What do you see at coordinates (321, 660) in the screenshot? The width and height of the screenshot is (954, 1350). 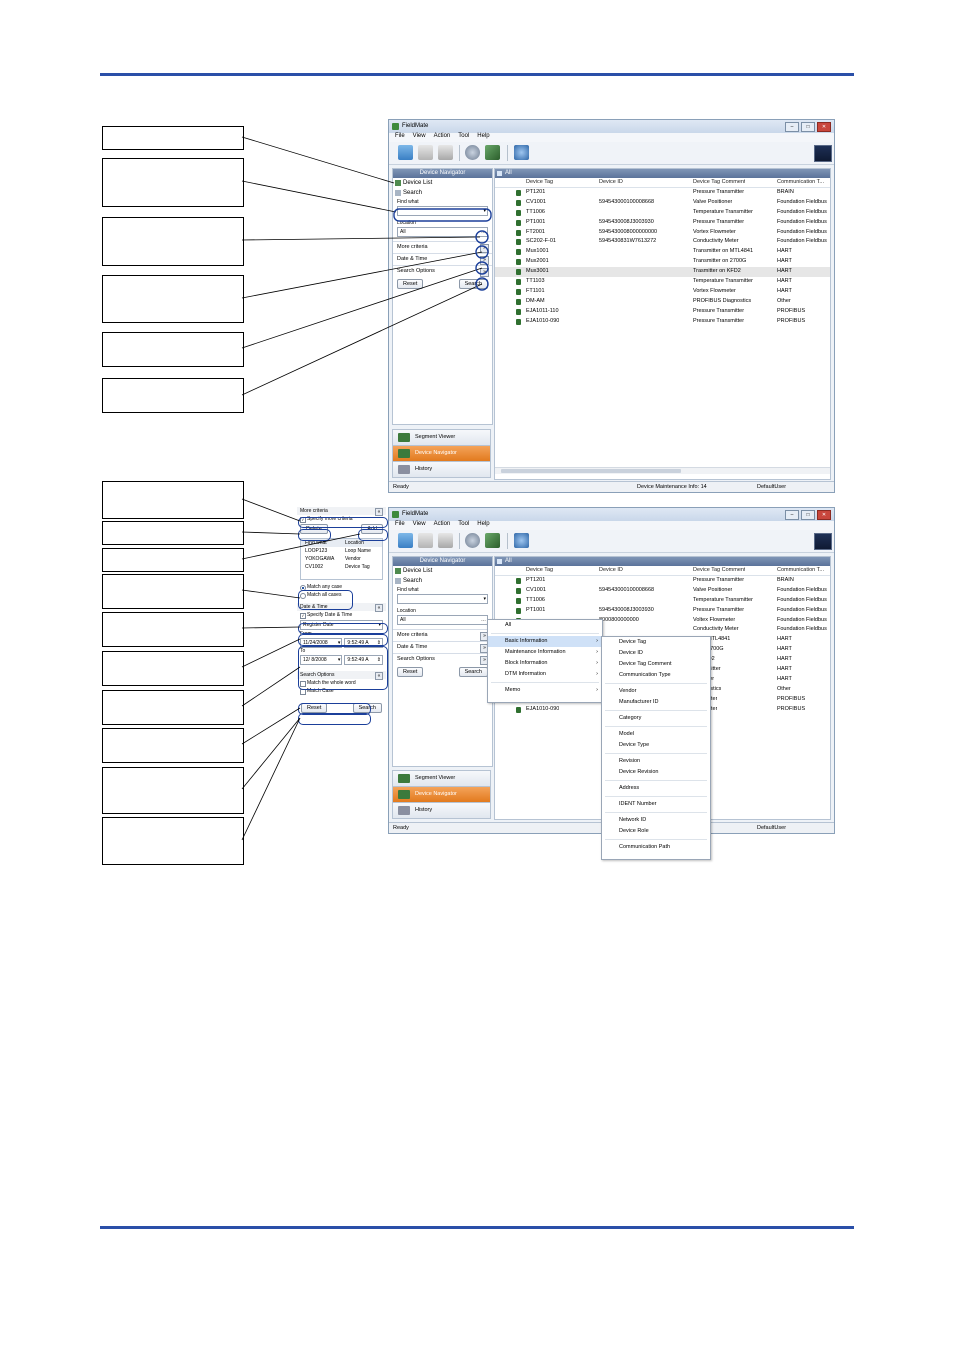 I see `to-date-picker: 12/ 8/2008 ▾` at bounding box center [321, 660].